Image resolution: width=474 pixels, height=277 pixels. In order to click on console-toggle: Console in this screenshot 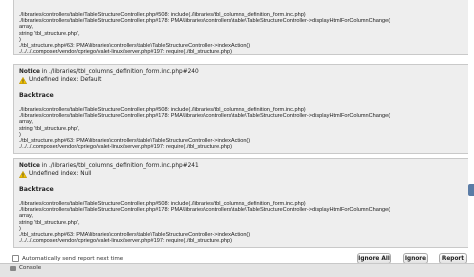, I will do `click(25, 268)`.